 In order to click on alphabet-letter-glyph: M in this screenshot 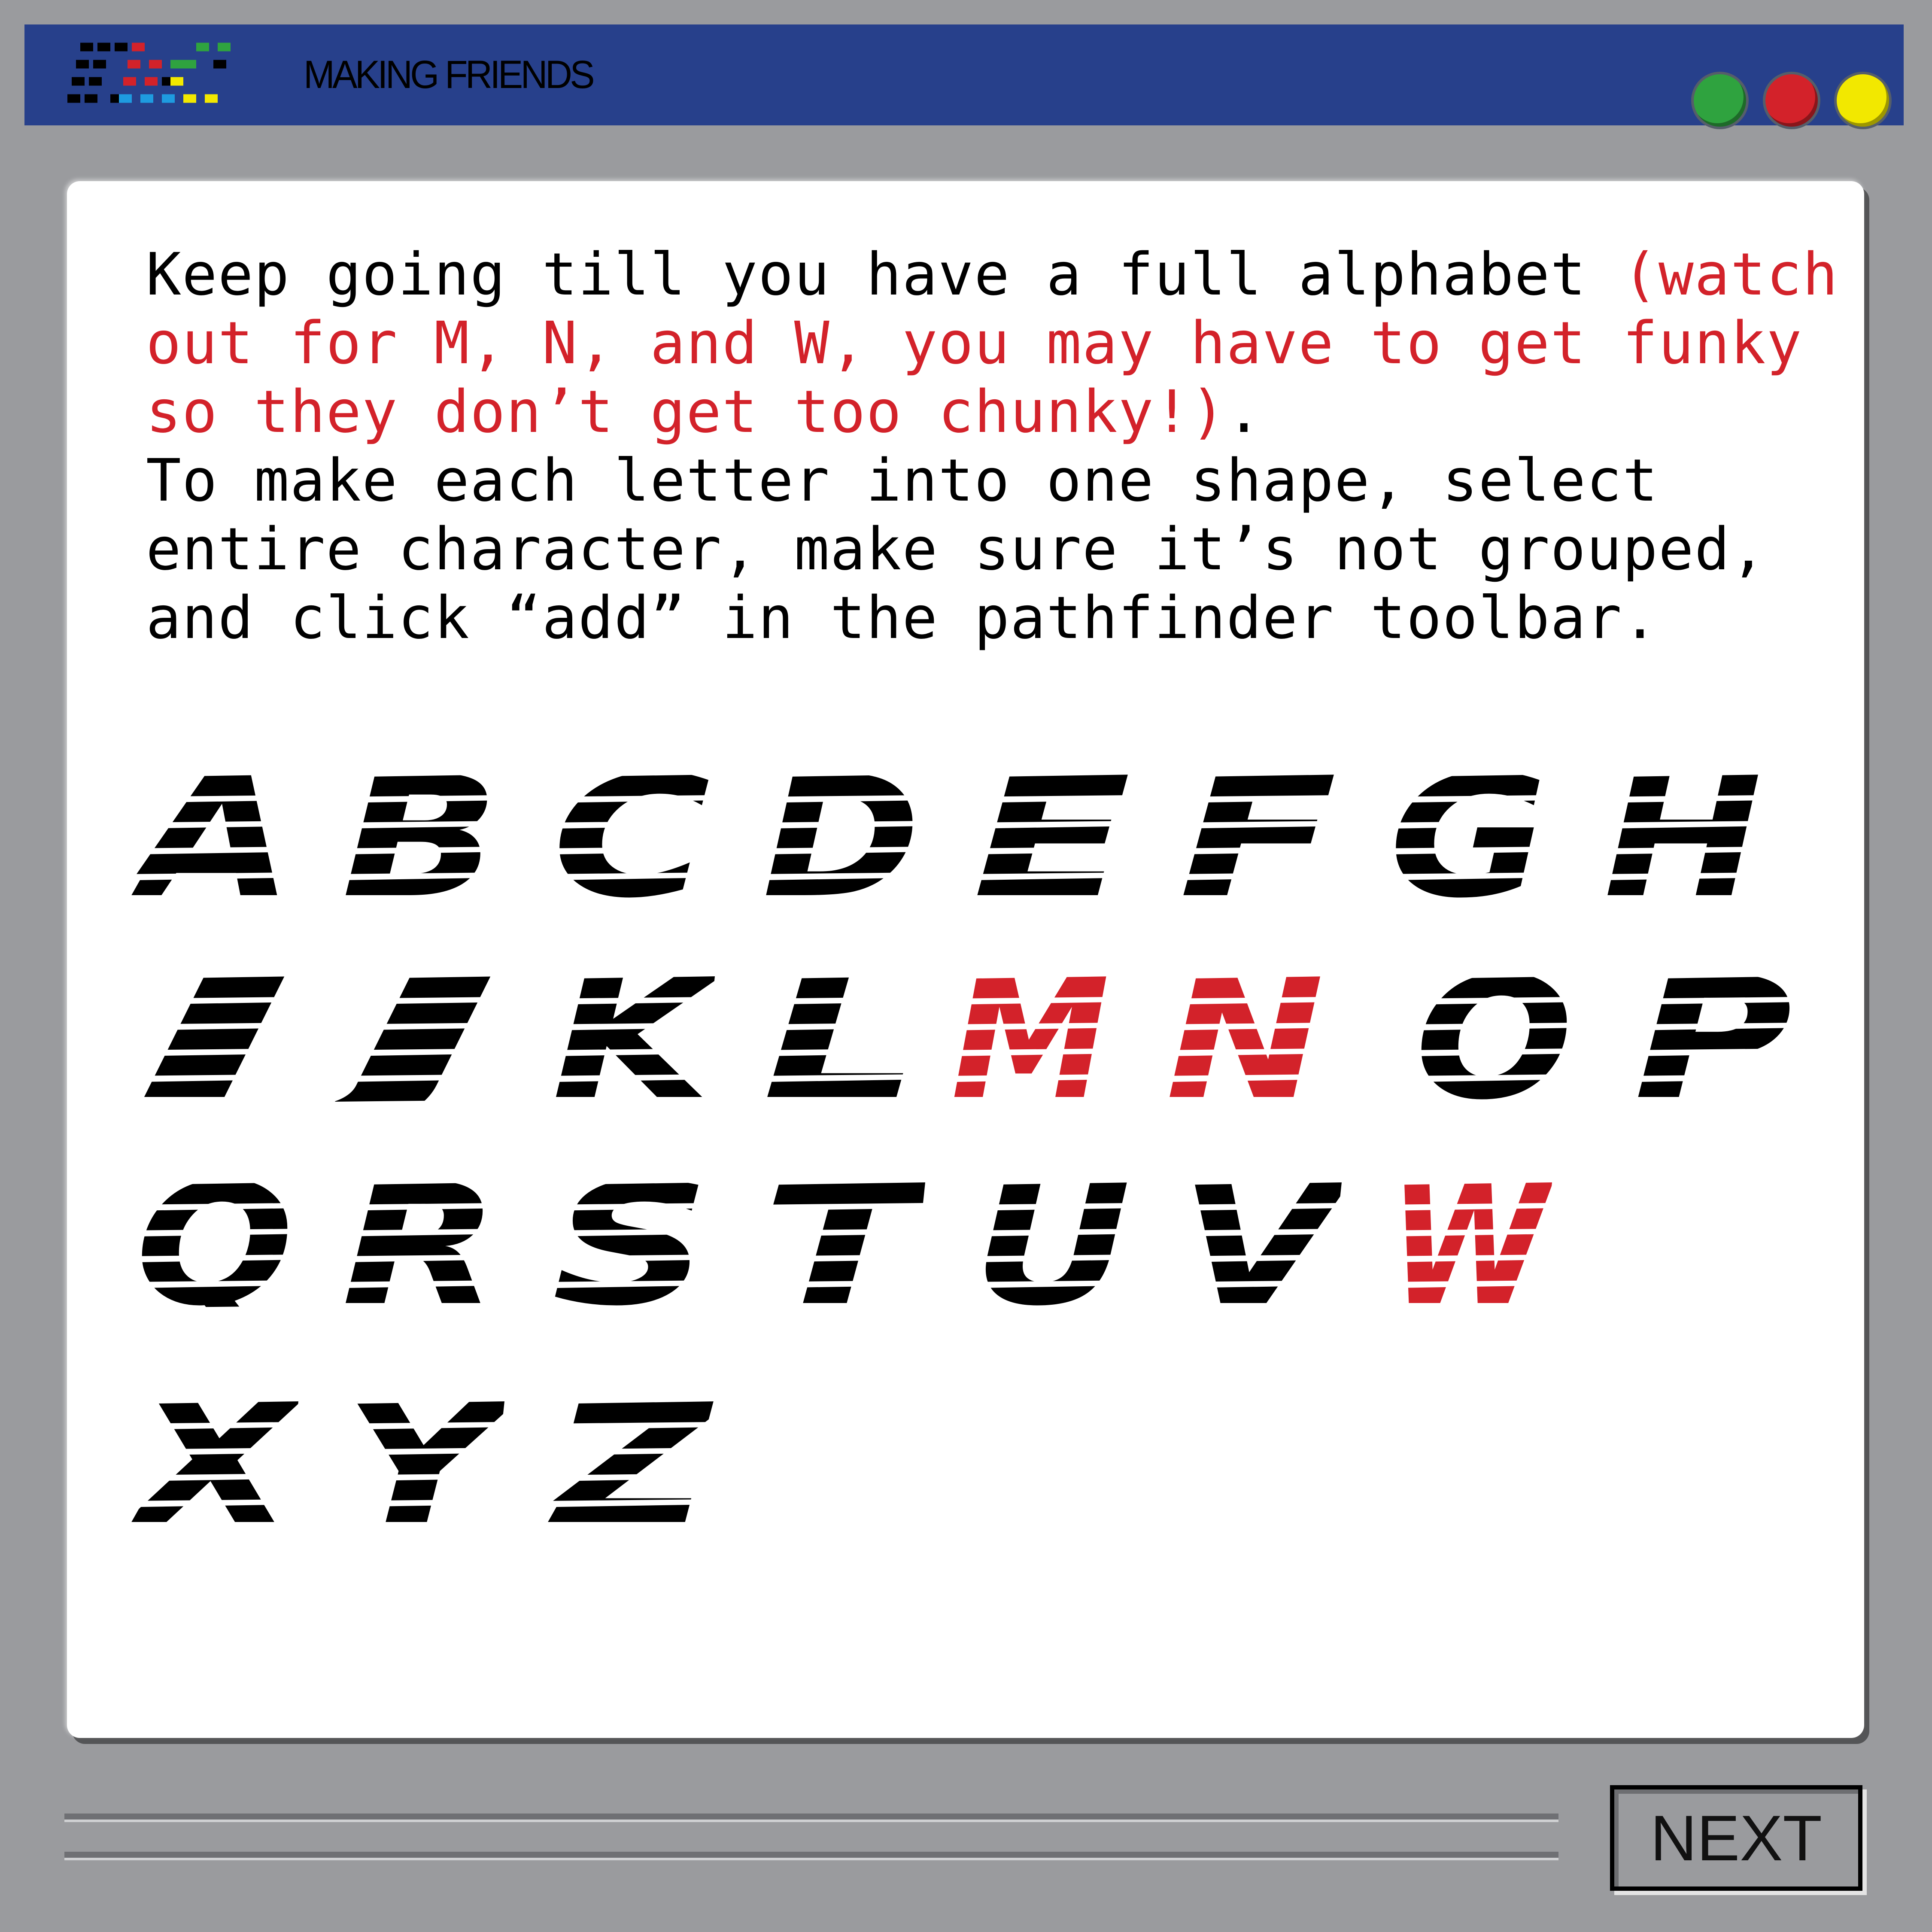, I will do `click(1030, 1039)`.